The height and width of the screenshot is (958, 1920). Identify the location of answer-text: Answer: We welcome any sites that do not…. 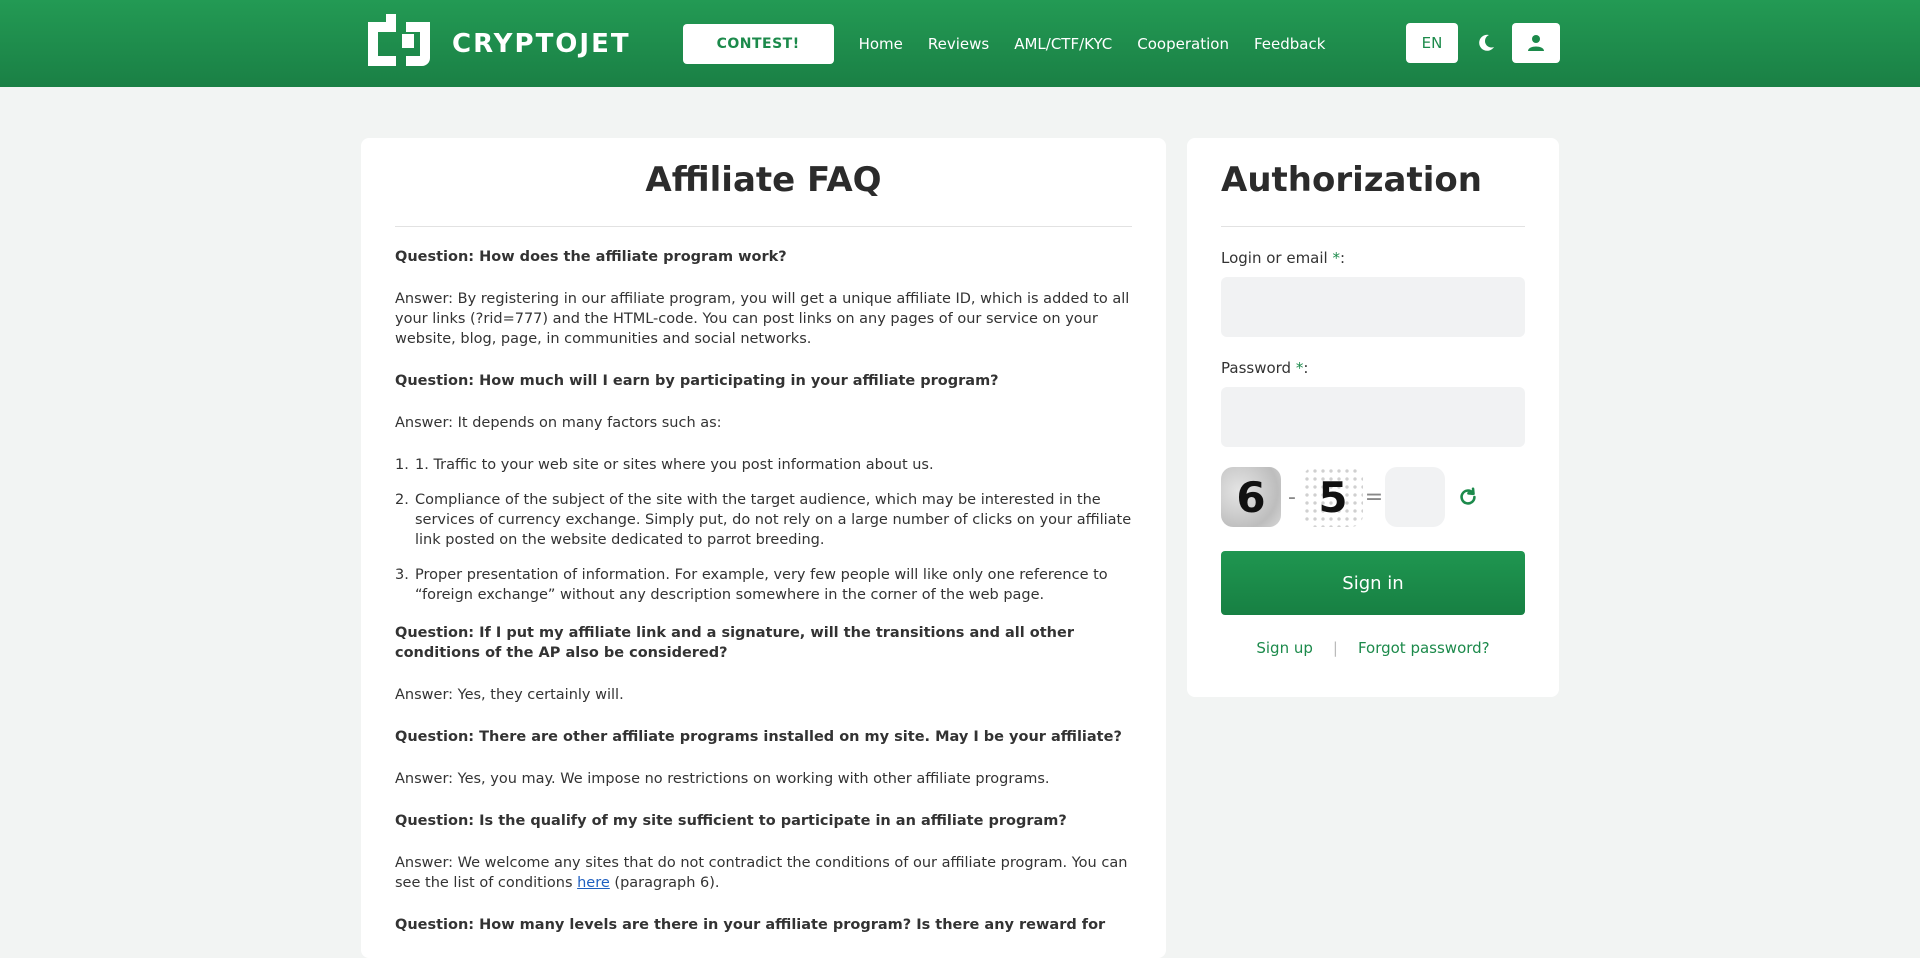
(761, 873).